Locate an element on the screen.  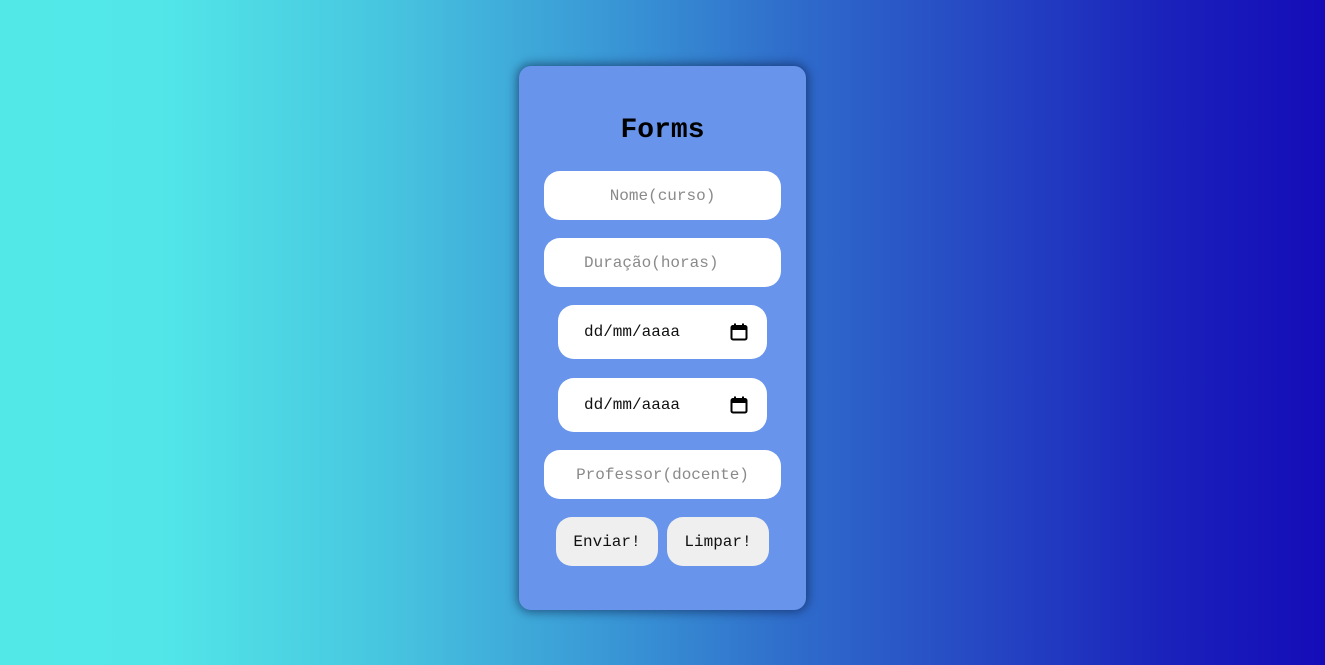
professor-docente-input is located at coordinates (662, 474).